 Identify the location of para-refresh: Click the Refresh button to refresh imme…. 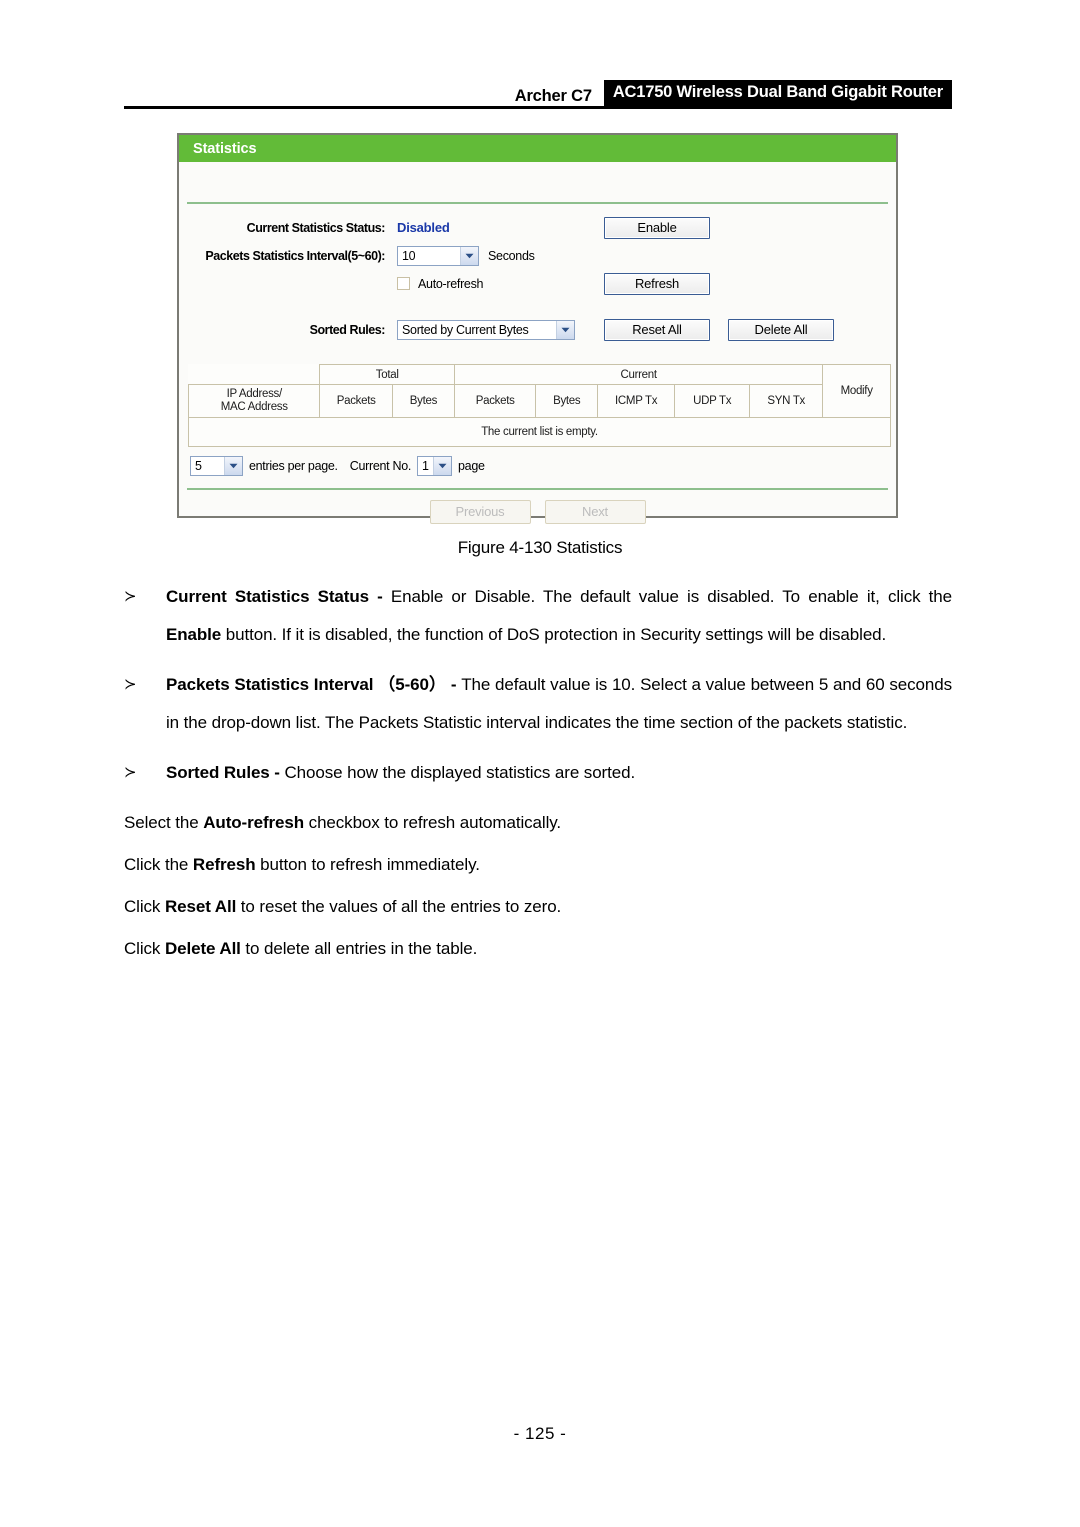
(538, 865).